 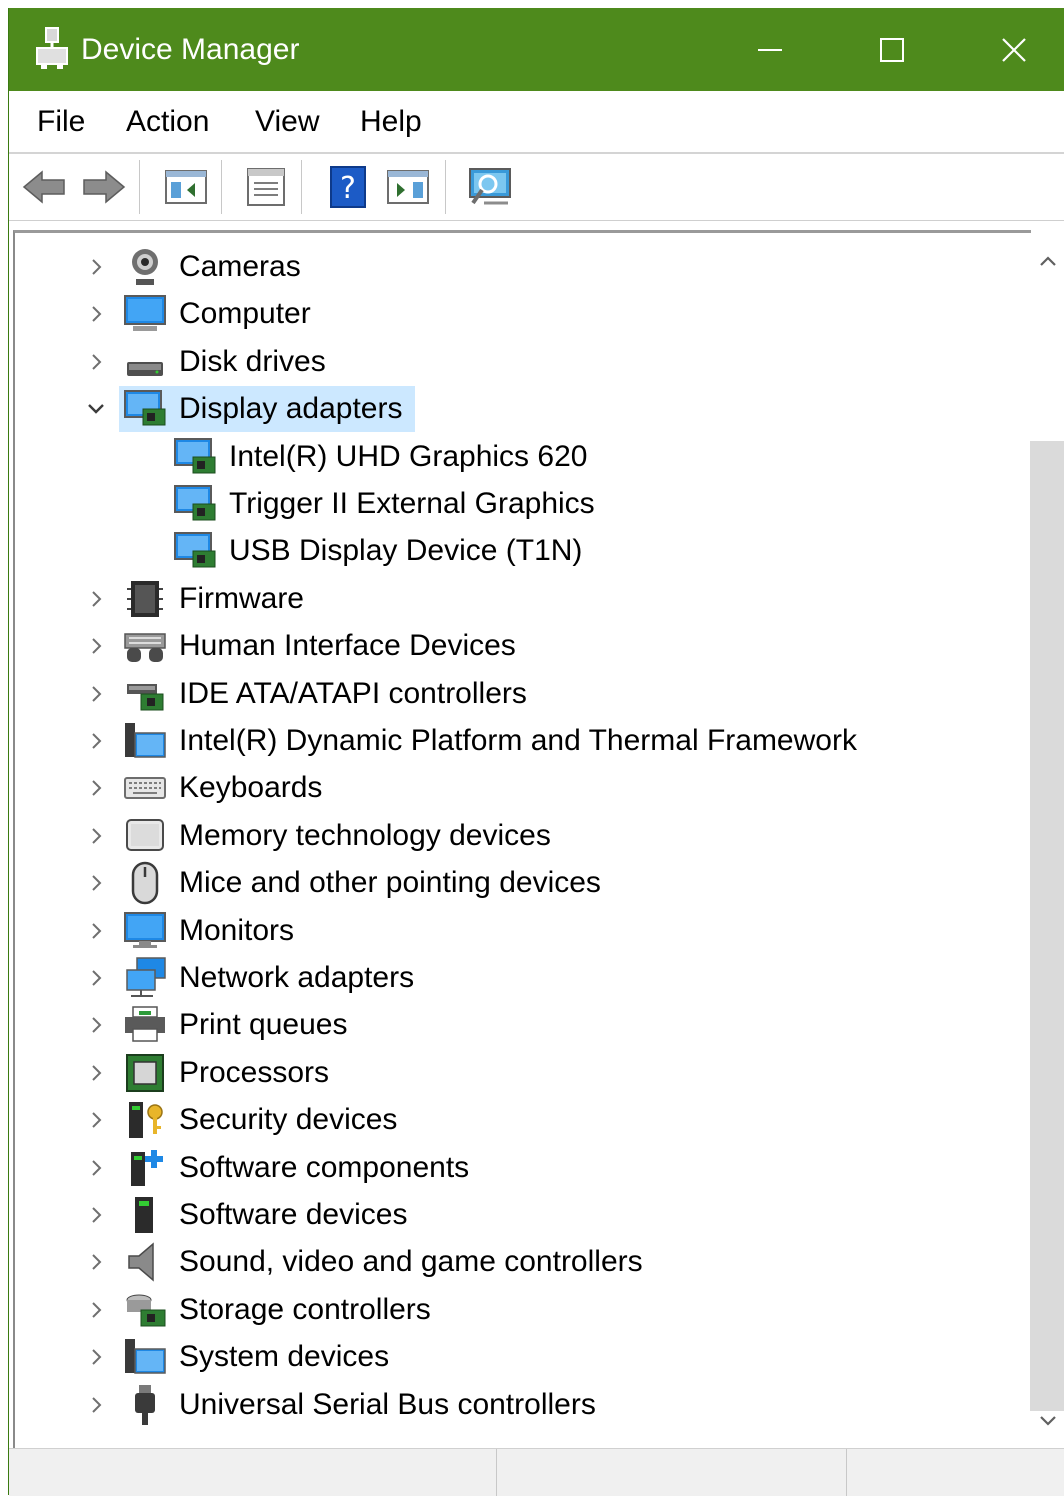 What do you see at coordinates (515, 1215) in the screenshot?
I see `tree-category-item: Software devices` at bounding box center [515, 1215].